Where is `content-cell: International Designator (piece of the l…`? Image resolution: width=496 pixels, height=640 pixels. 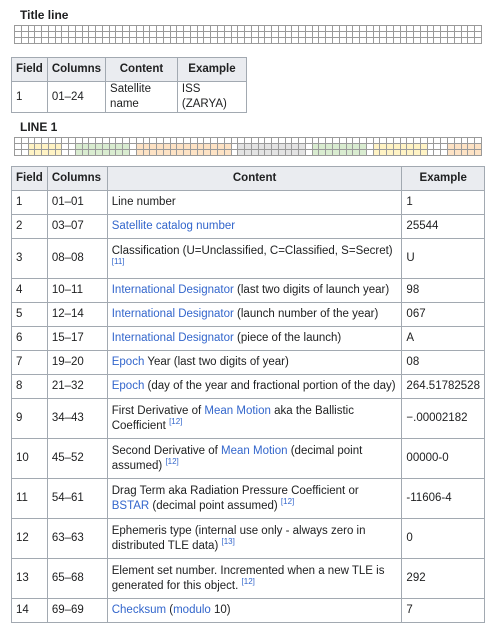 content-cell: International Designator (piece of the l… is located at coordinates (254, 338).